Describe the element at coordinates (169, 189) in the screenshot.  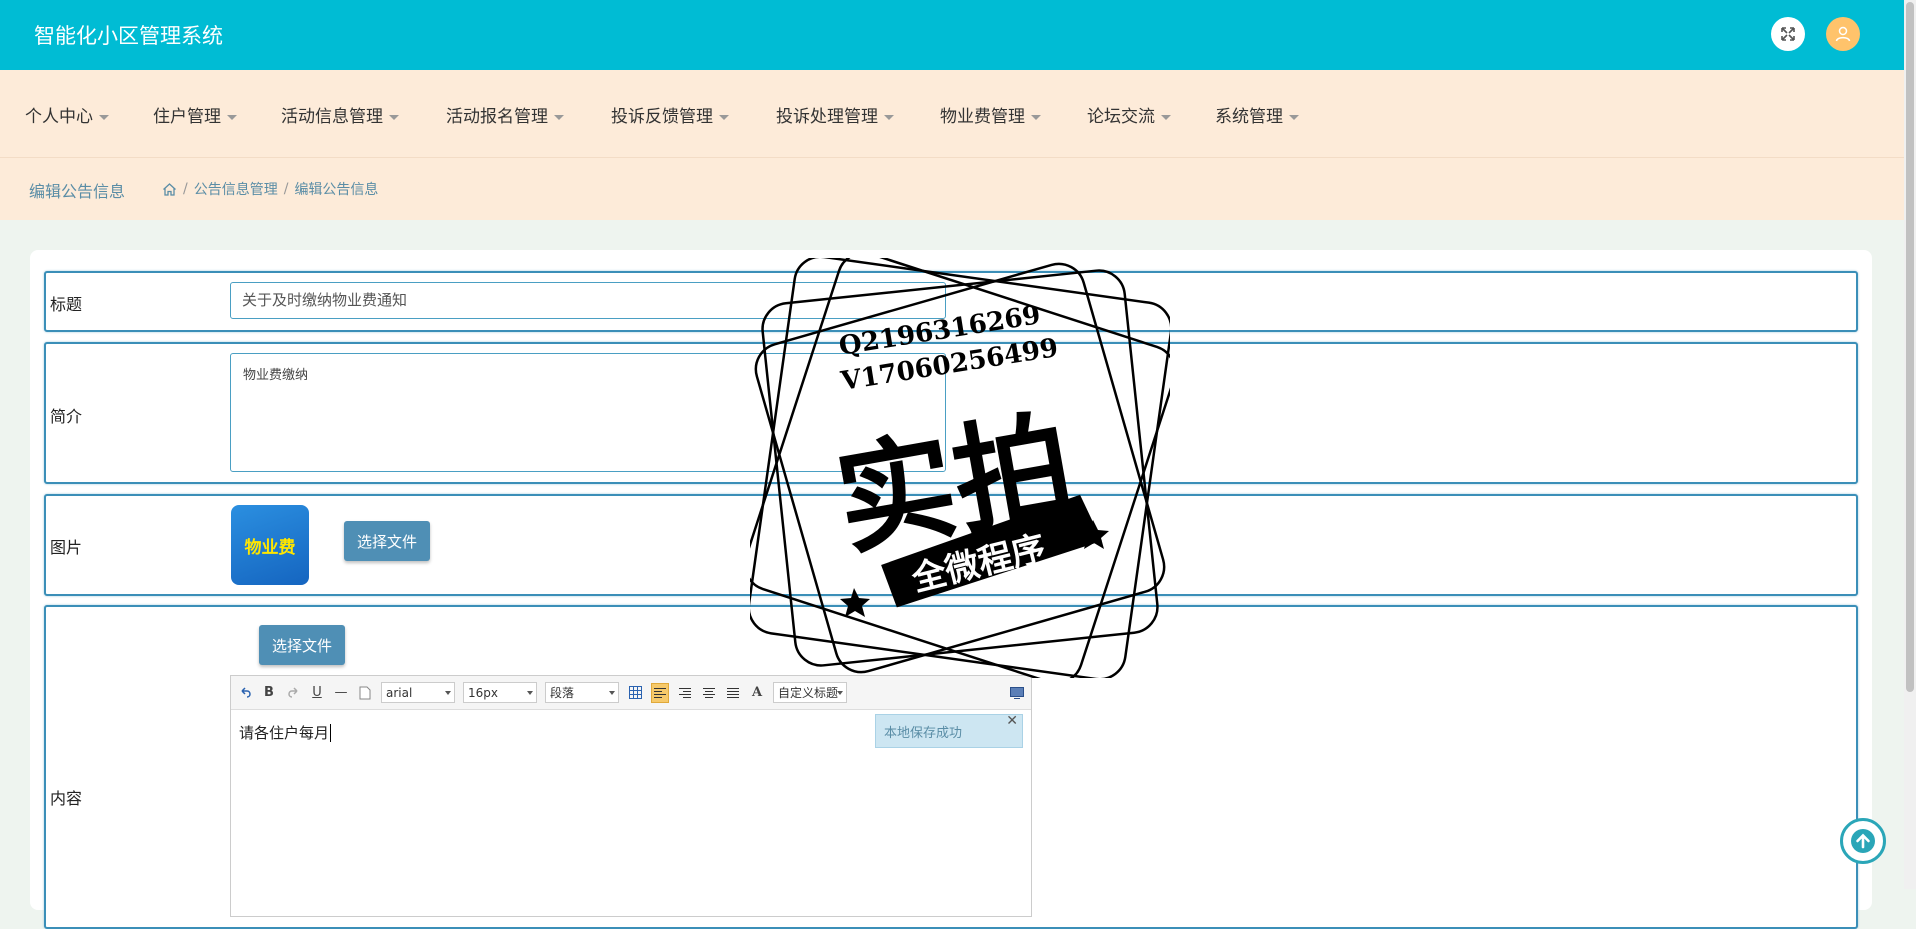
I see `home-icon` at that location.